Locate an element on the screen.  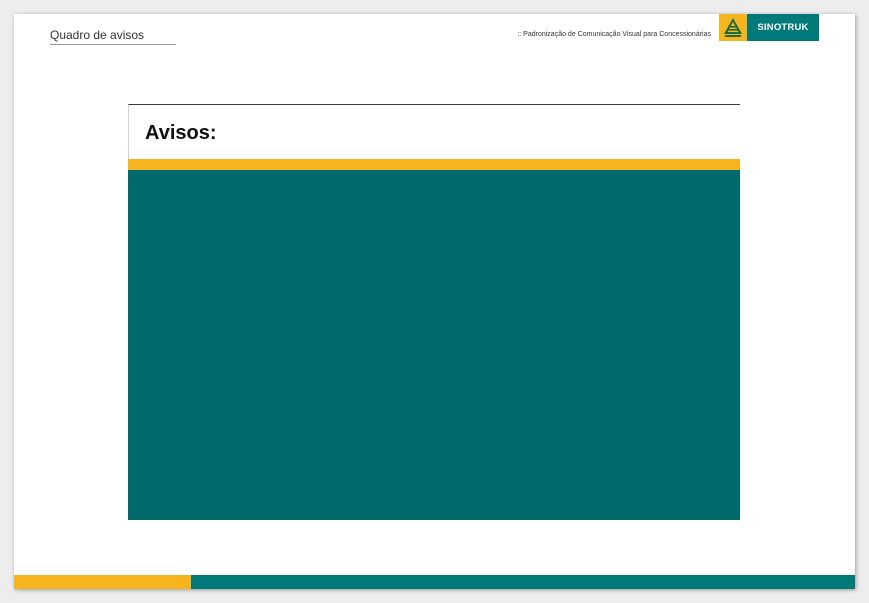
footer-bar-yellow is located at coordinates (102, 582).